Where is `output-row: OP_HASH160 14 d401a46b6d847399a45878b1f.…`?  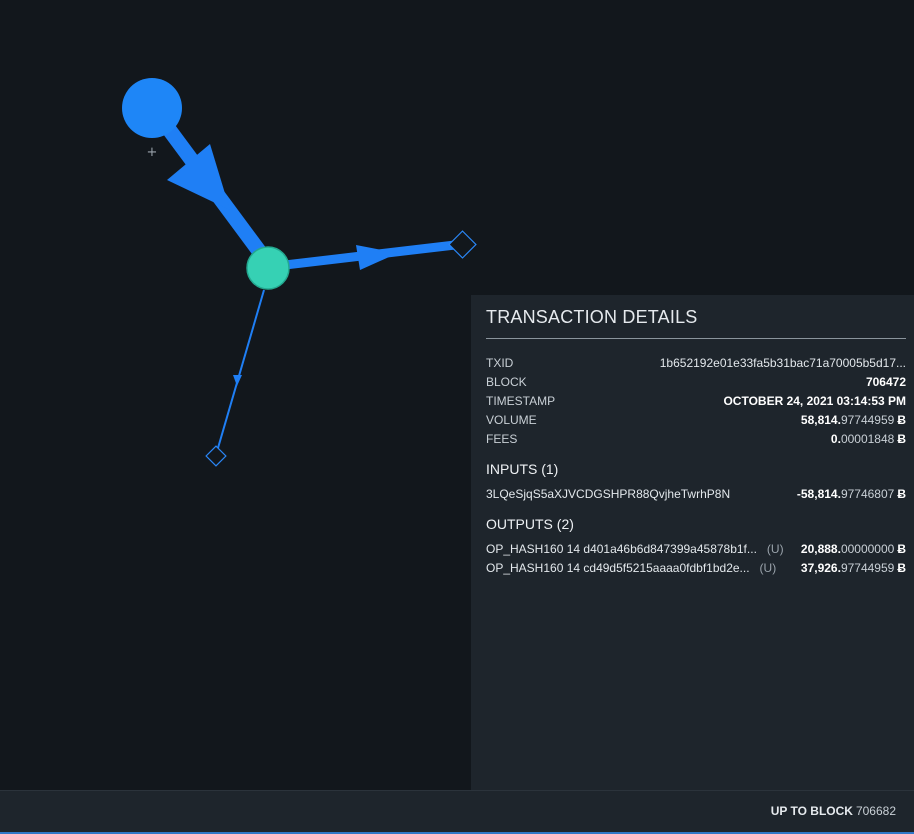
output-row: OP_HASH160 14 d401a46b6d847399a45878b1f.… is located at coordinates (696, 548).